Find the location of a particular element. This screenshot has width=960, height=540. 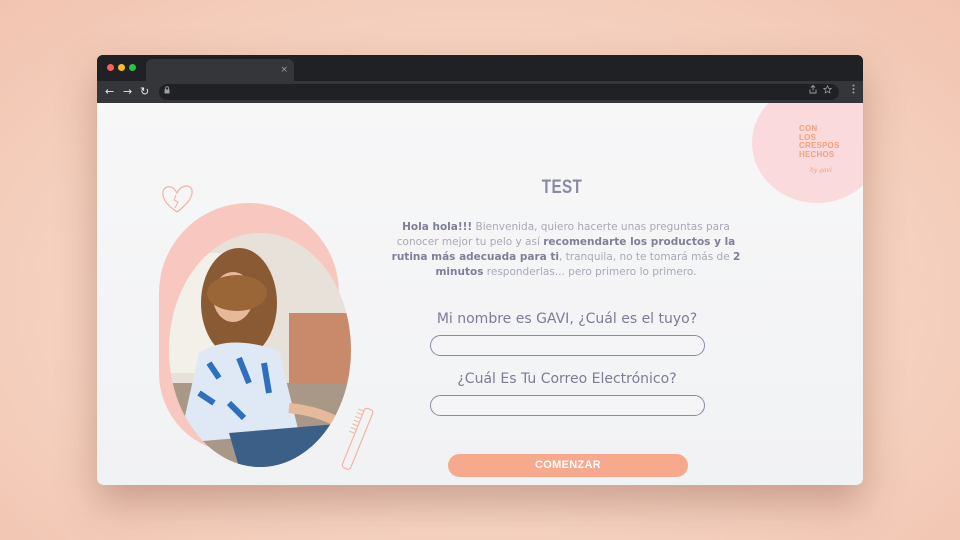

intro-segment: , tranquila, no te tomará más de is located at coordinates (646, 257).